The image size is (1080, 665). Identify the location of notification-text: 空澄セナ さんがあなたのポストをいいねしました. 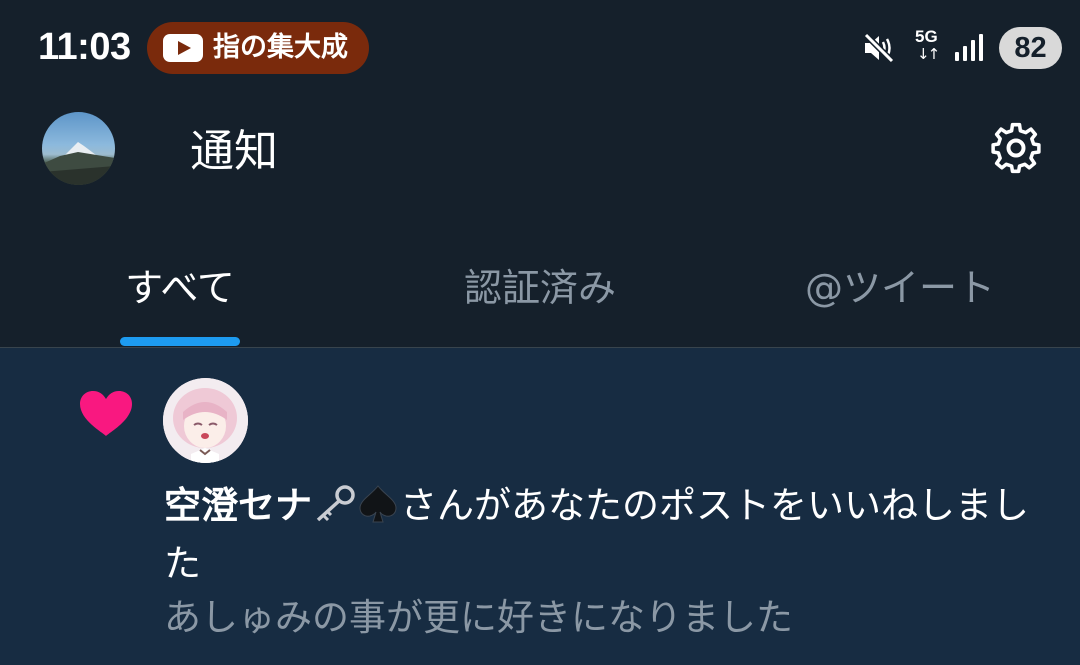
(604, 535).